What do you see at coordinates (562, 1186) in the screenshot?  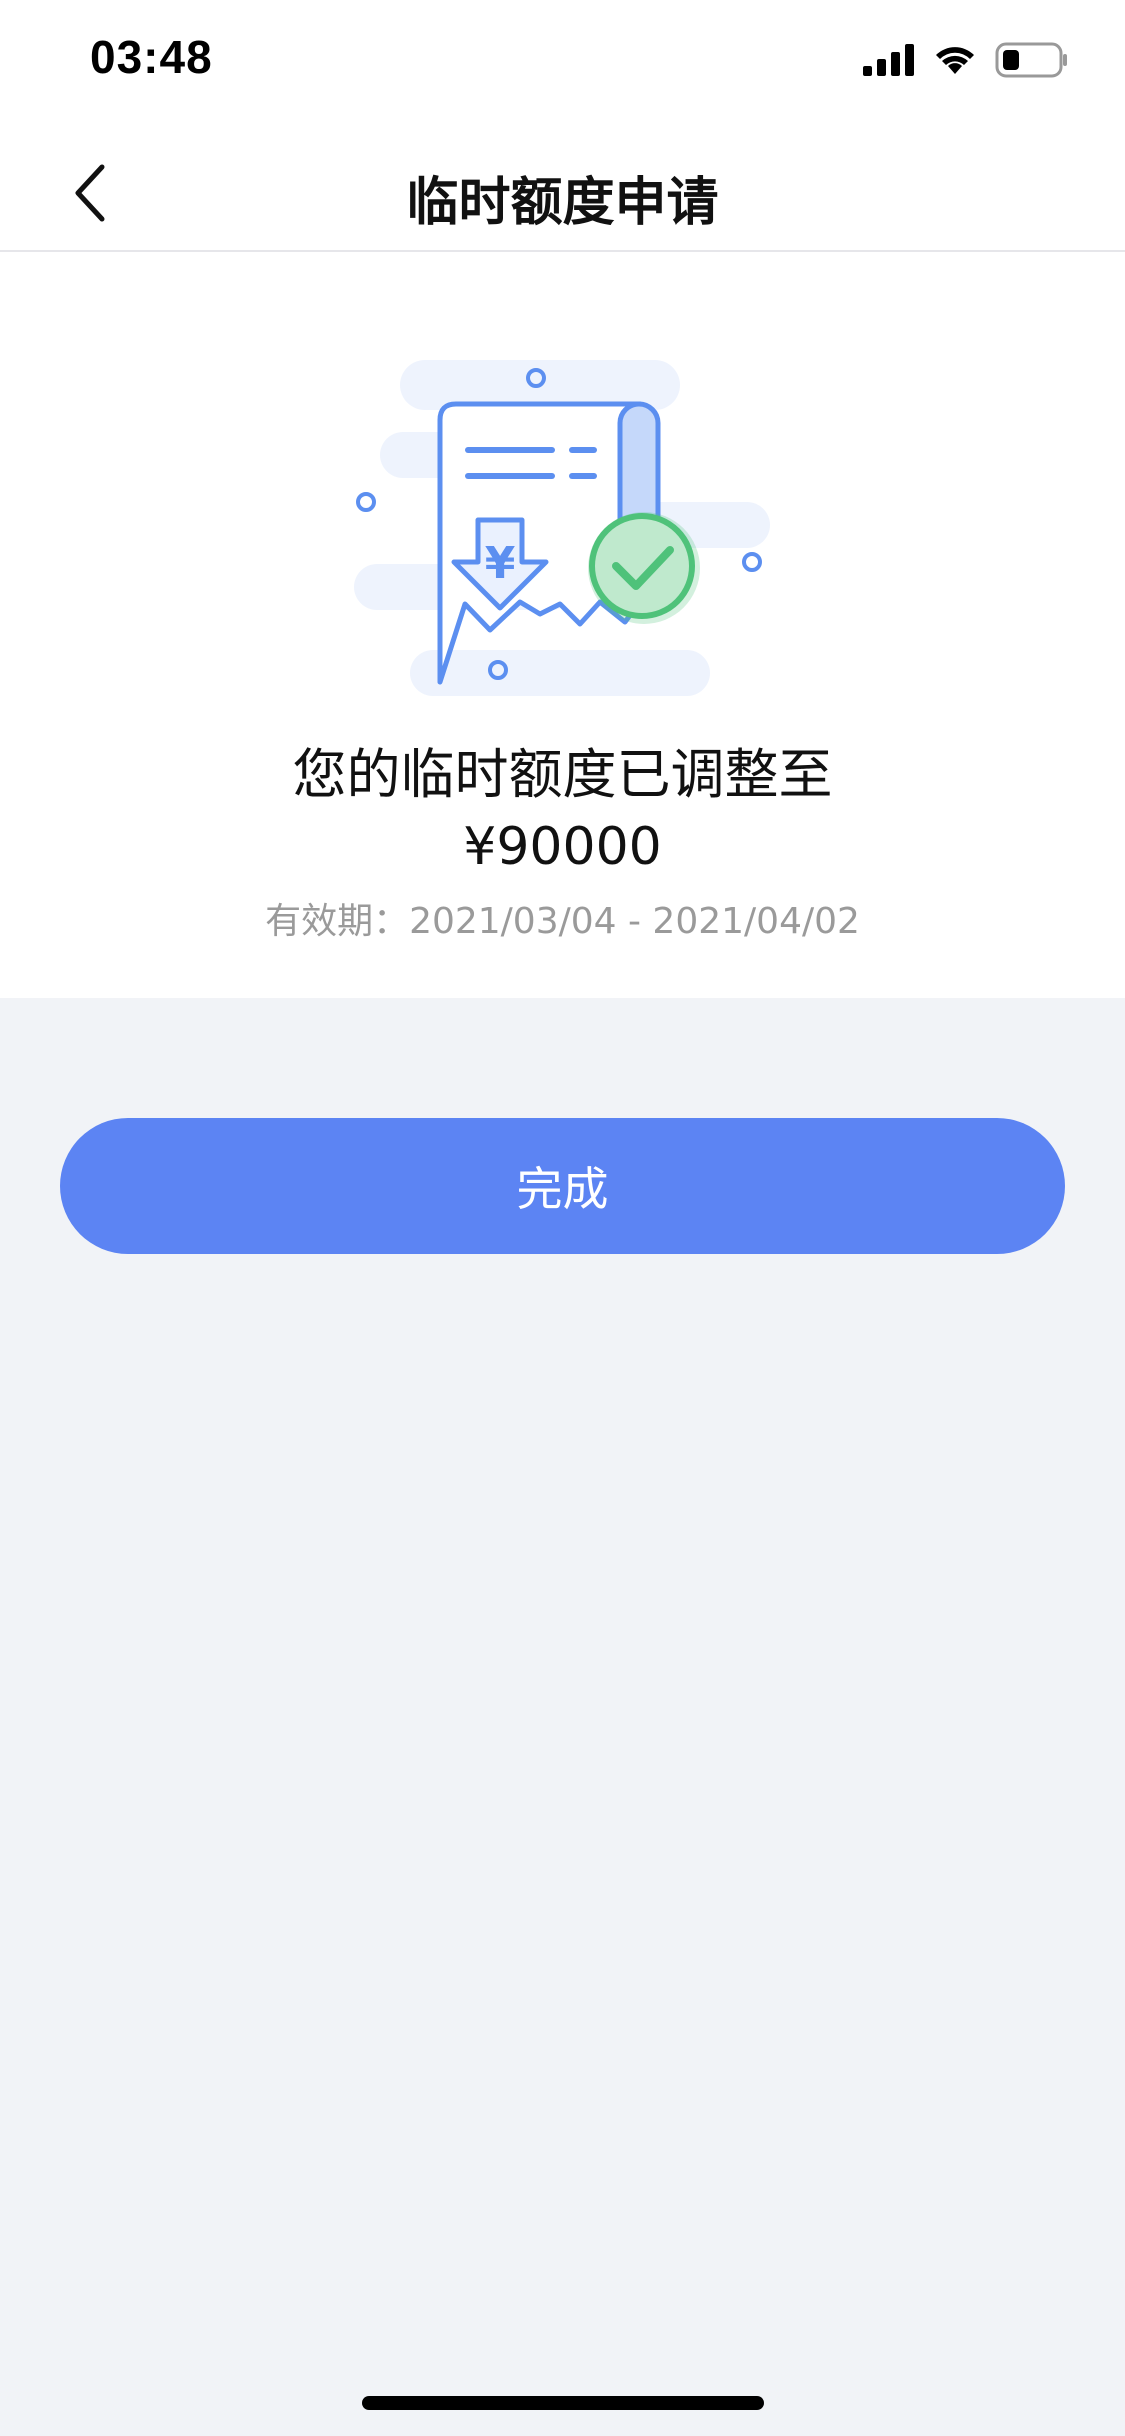 I see `done-button: 完成` at bounding box center [562, 1186].